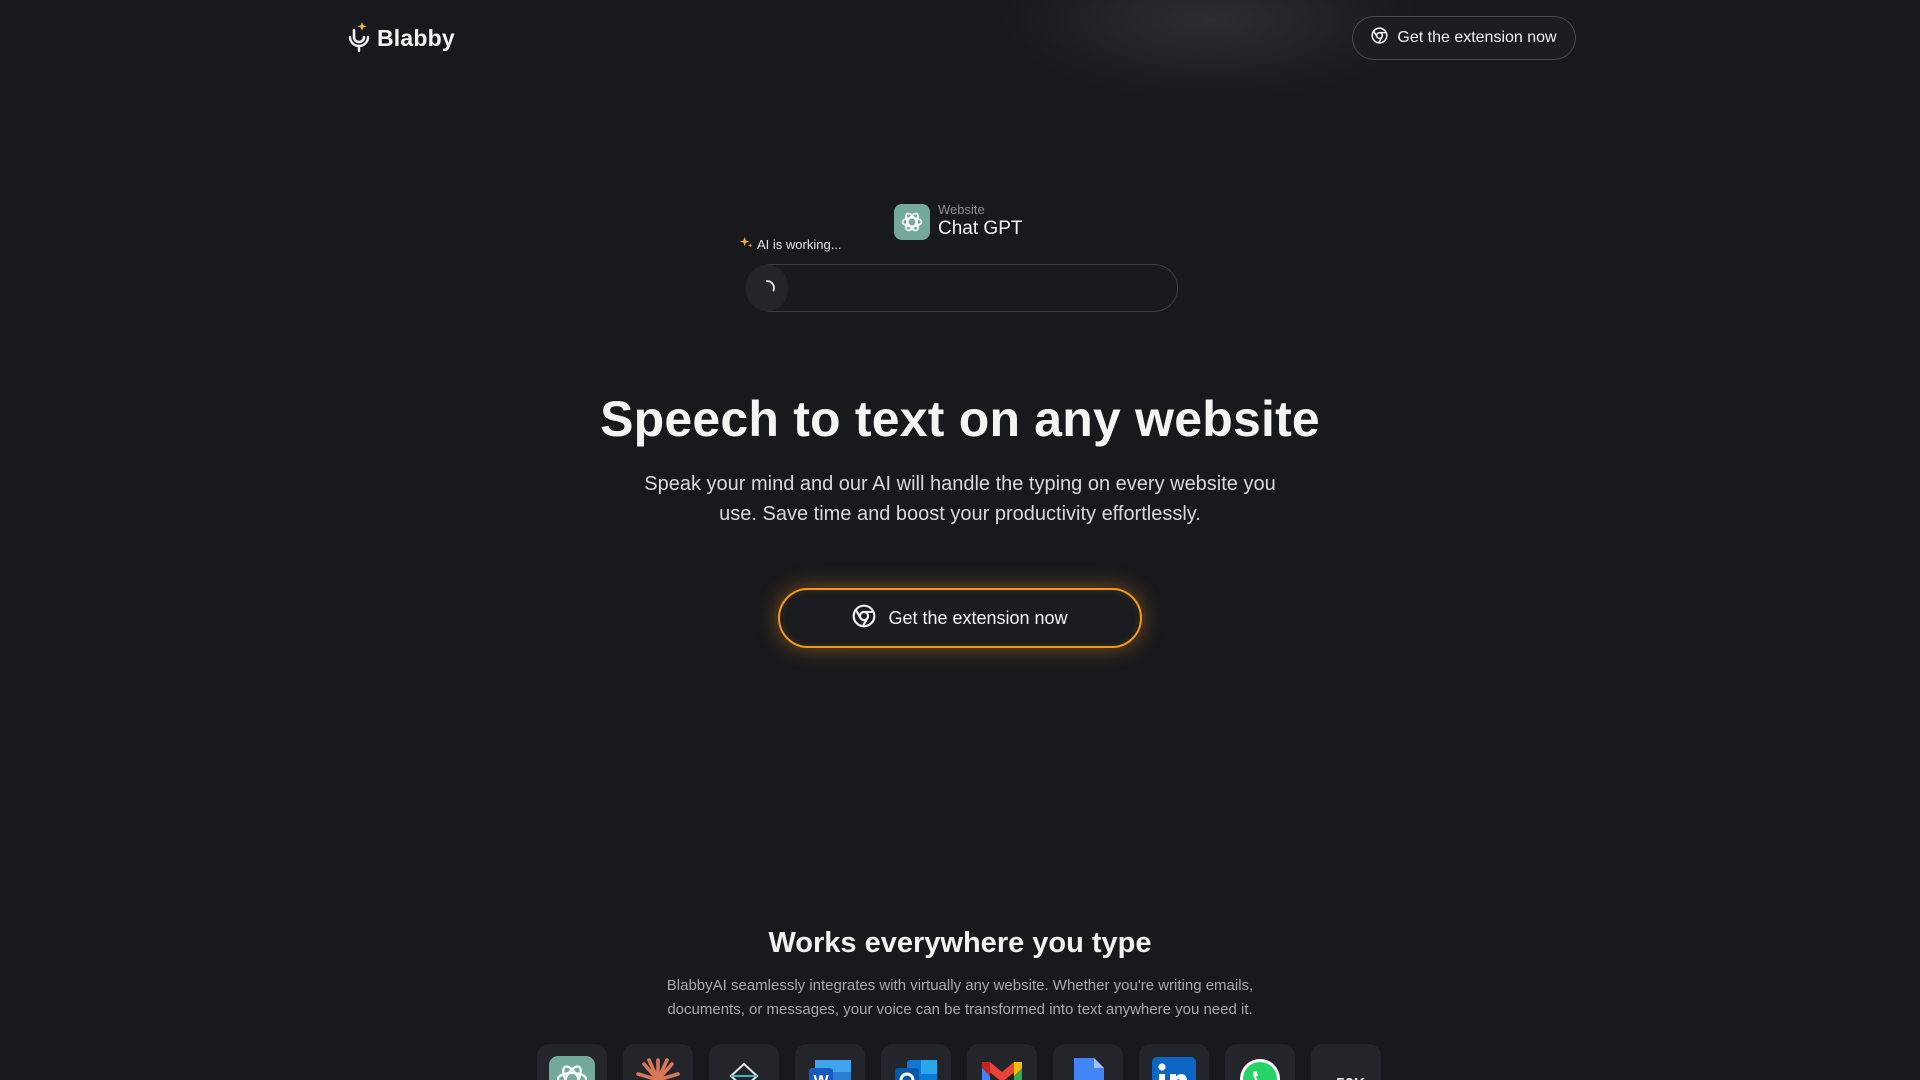 This screenshot has width=1920, height=1080. I want to click on logo: Blabby, so click(401, 38).